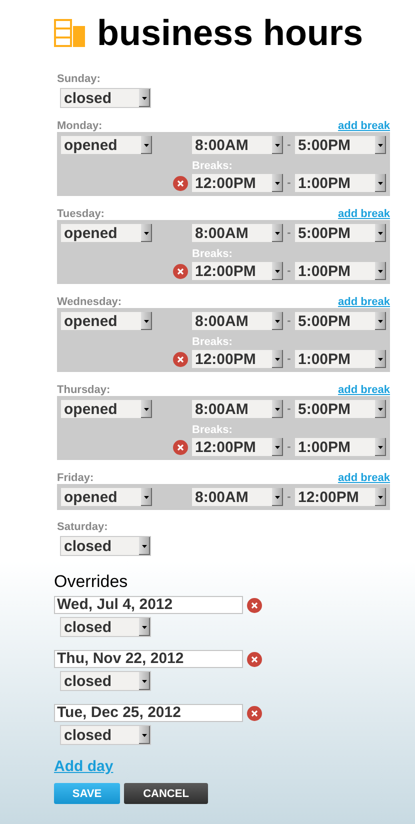  Describe the element at coordinates (148, 713) in the screenshot. I see `date-field: Tue, Dec 25, 2012` at that location.